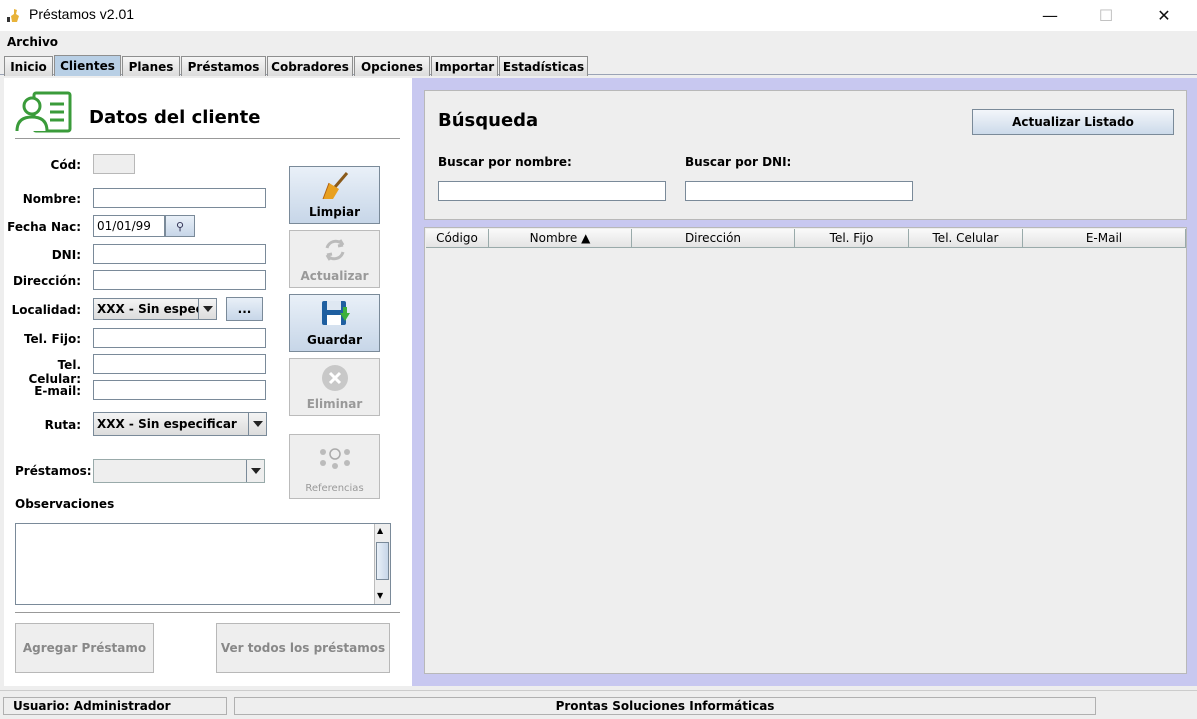 The image size is (1197, 719). I want to click on limpiar-label: Limpiar, so click(334, 212).